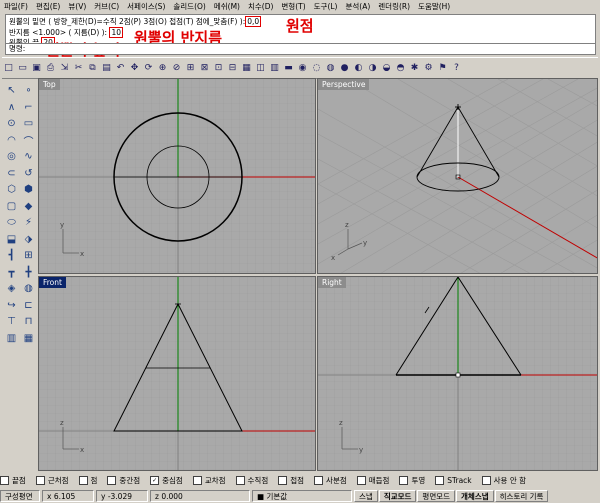  What do you see at coordinates (332, 282) in the screenshot?
I see `viewport-title-right: Right` at bounding box center [332, 282].